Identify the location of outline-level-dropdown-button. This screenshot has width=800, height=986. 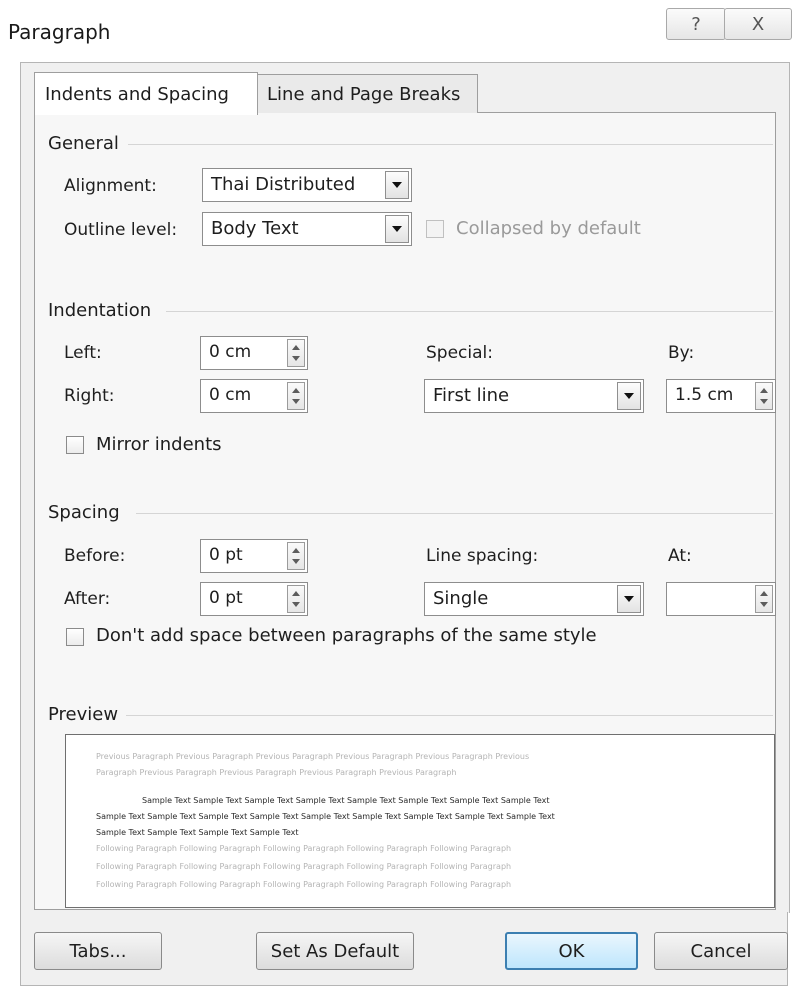
(397, 229).